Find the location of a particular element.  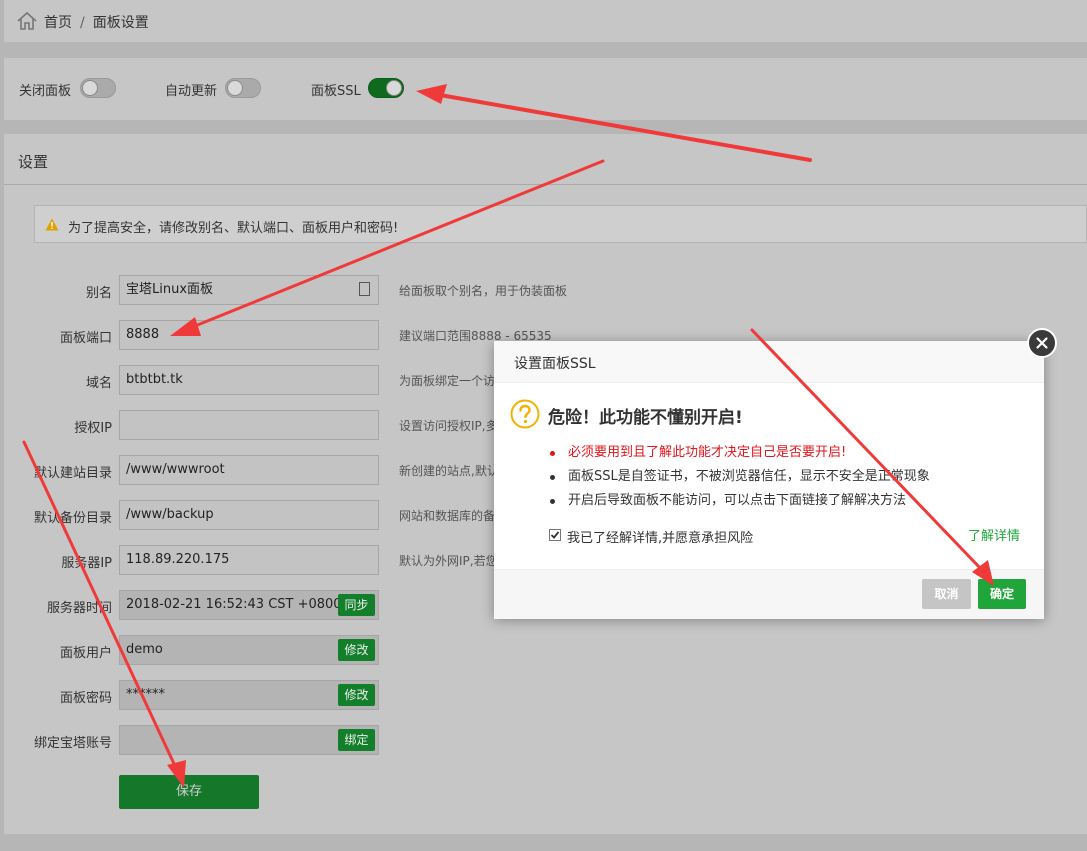

learn-more-link: 了解详情 is located at coordinates (994, 534).